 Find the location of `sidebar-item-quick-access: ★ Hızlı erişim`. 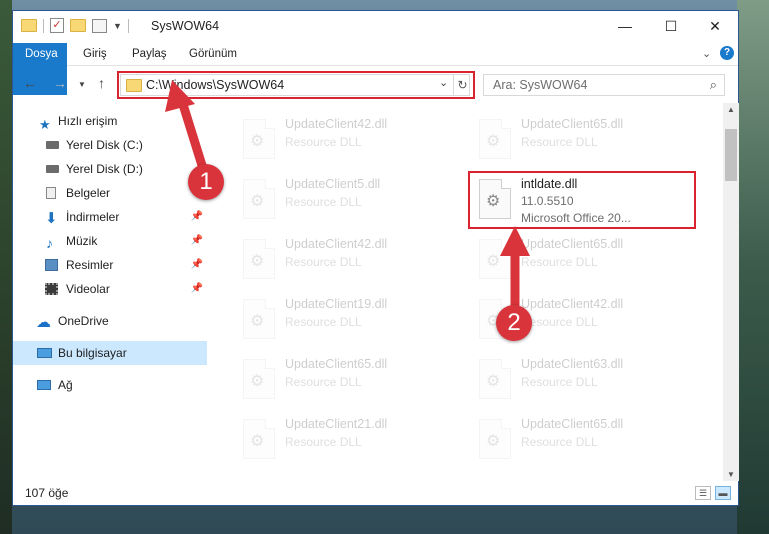

sidebar-item-quick-access: ★ Hızlı erişim is located at coordinates (110, 121).